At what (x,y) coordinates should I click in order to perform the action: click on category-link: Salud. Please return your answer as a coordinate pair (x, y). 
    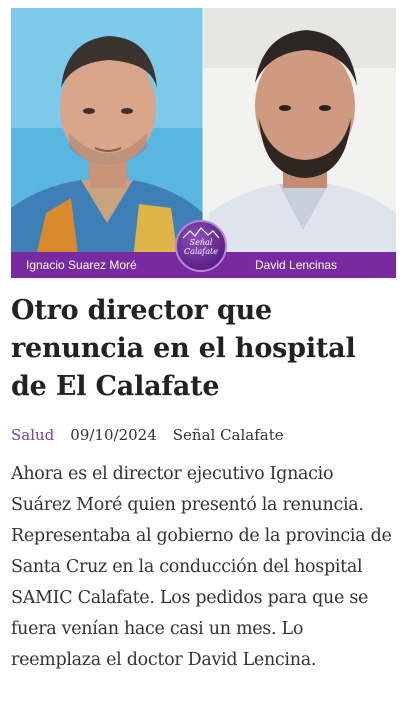
    Looking at the image, I should click on (32, 435).